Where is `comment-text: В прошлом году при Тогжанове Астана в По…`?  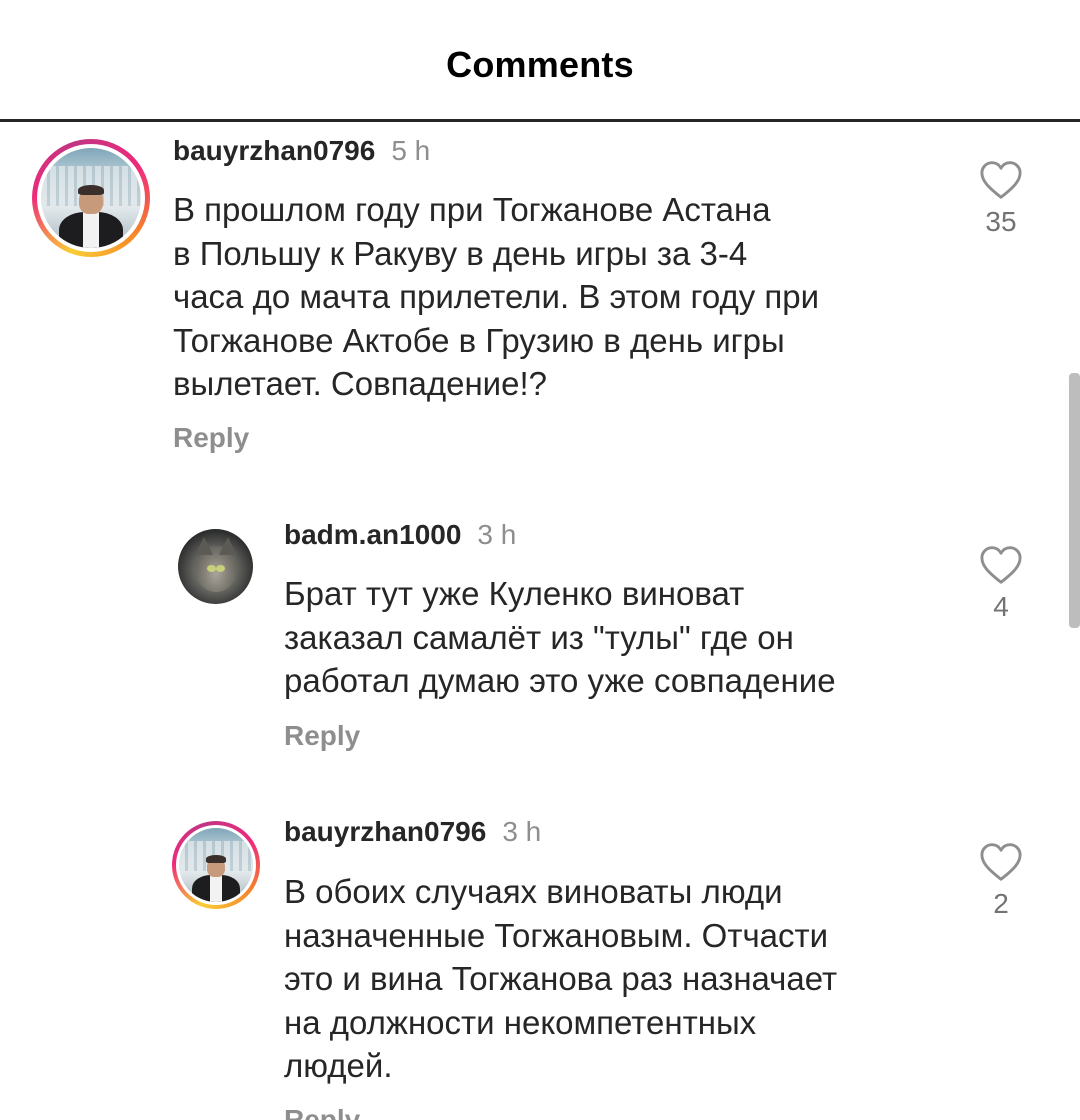
comment-text: В прошлом году при Тогжанове Астана в По… is located at coordinates (496, 296).